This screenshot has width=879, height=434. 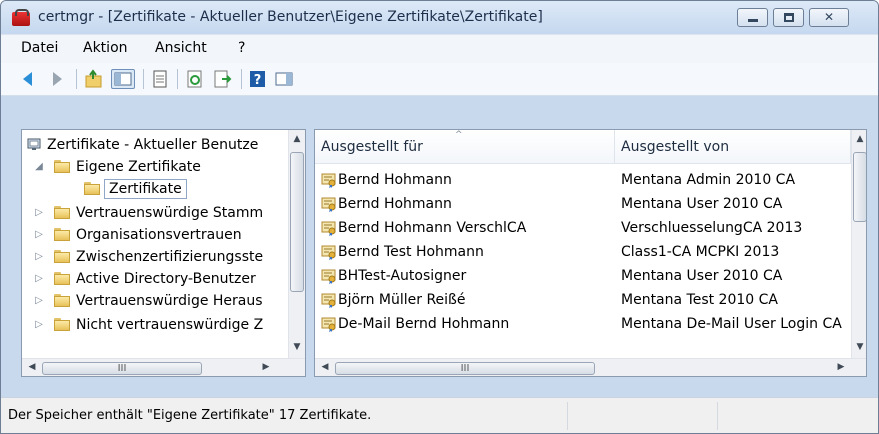 I want to click on export-list-icon, so click(x=223, y=79).